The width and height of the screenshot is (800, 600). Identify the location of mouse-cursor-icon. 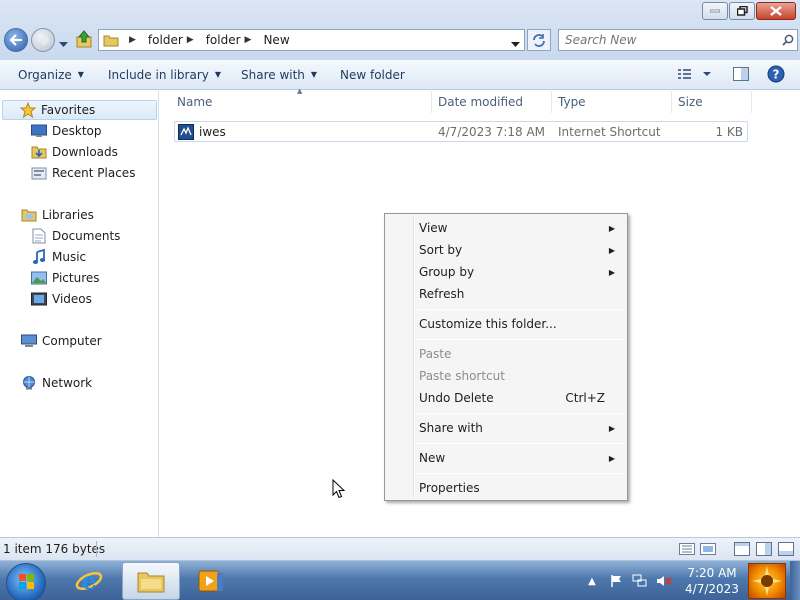
(339, 489).